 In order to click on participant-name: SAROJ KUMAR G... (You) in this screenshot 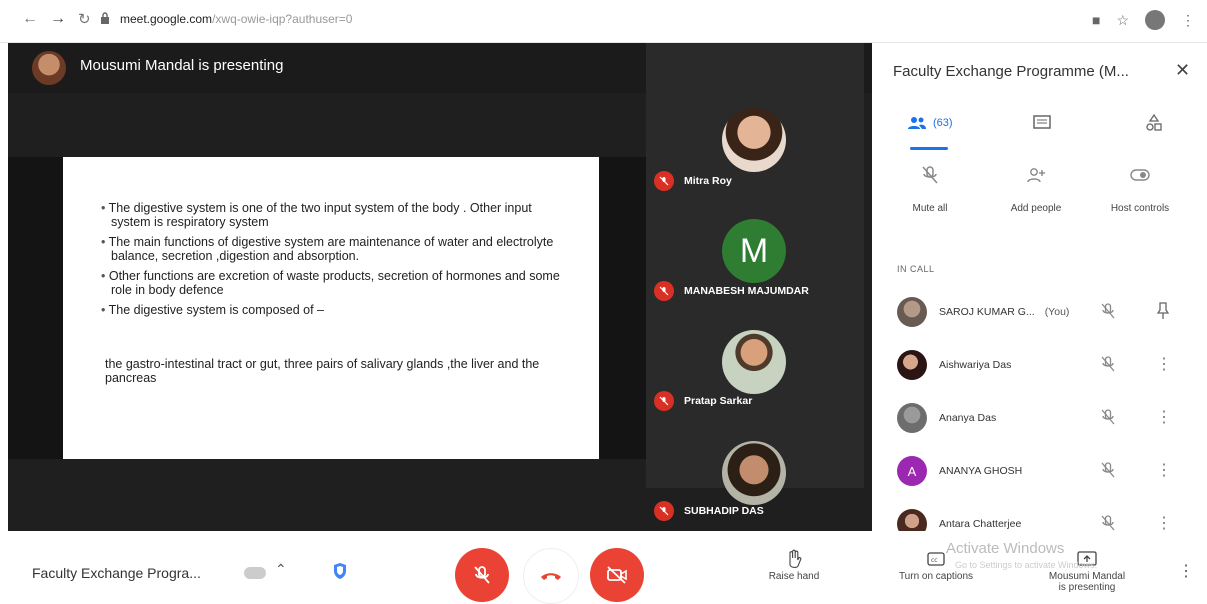, I will do `click(1004, 312)`.